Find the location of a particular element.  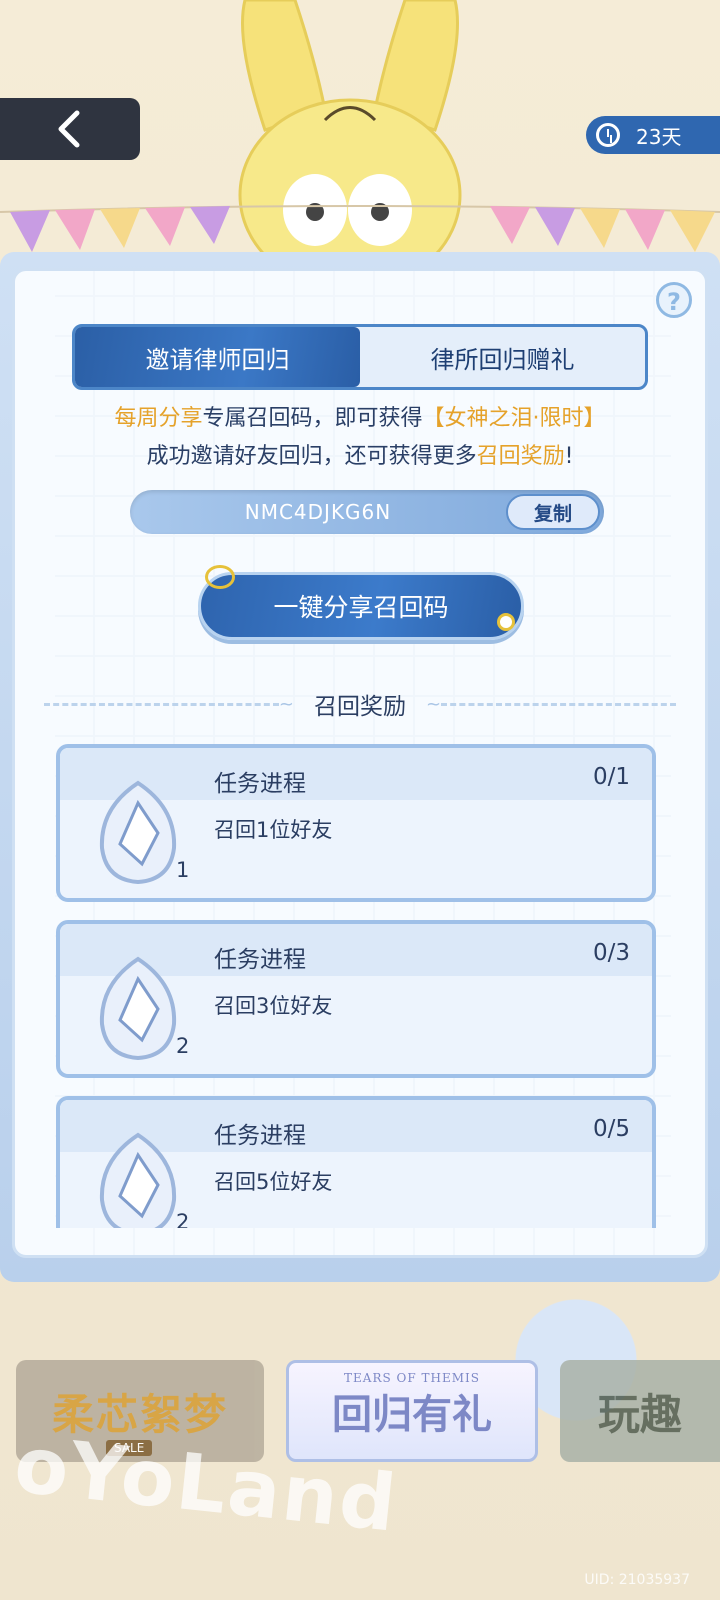

section-title: 召回奖励 is located at coordinates (360, 707).